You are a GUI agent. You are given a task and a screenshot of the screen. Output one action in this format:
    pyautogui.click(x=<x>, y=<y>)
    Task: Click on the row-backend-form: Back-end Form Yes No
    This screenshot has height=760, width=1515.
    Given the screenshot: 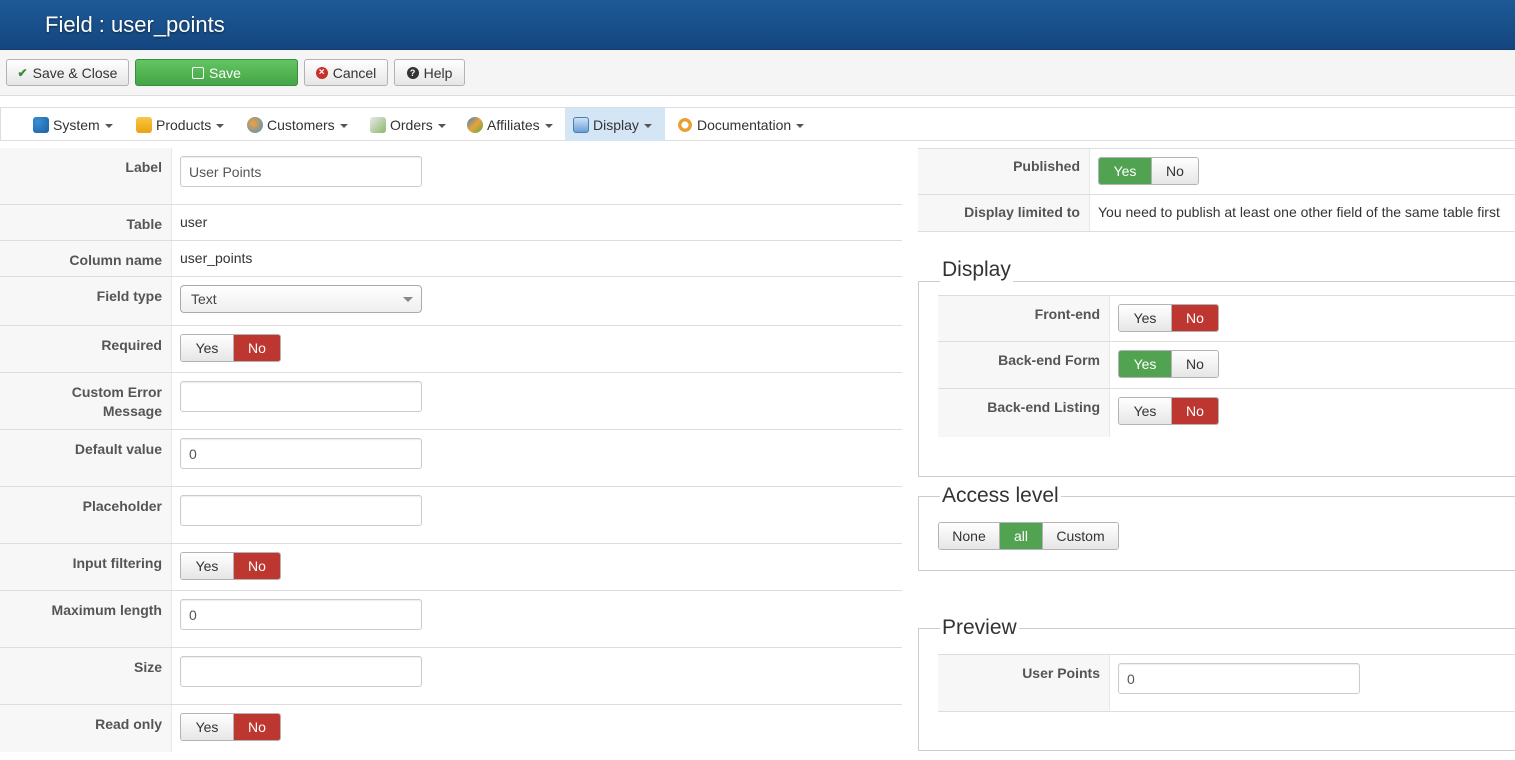 What is the action you would take?
    pyautogui.click(x=1226, y=365)
    